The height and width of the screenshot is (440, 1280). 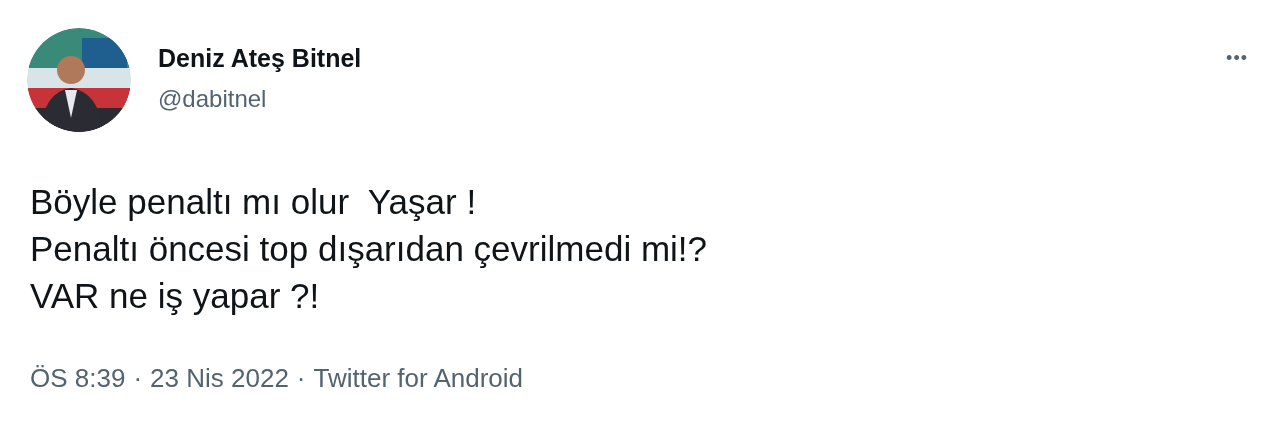 I want to click on tweet-source: Twitter for Android, so click(x=418, y=378).